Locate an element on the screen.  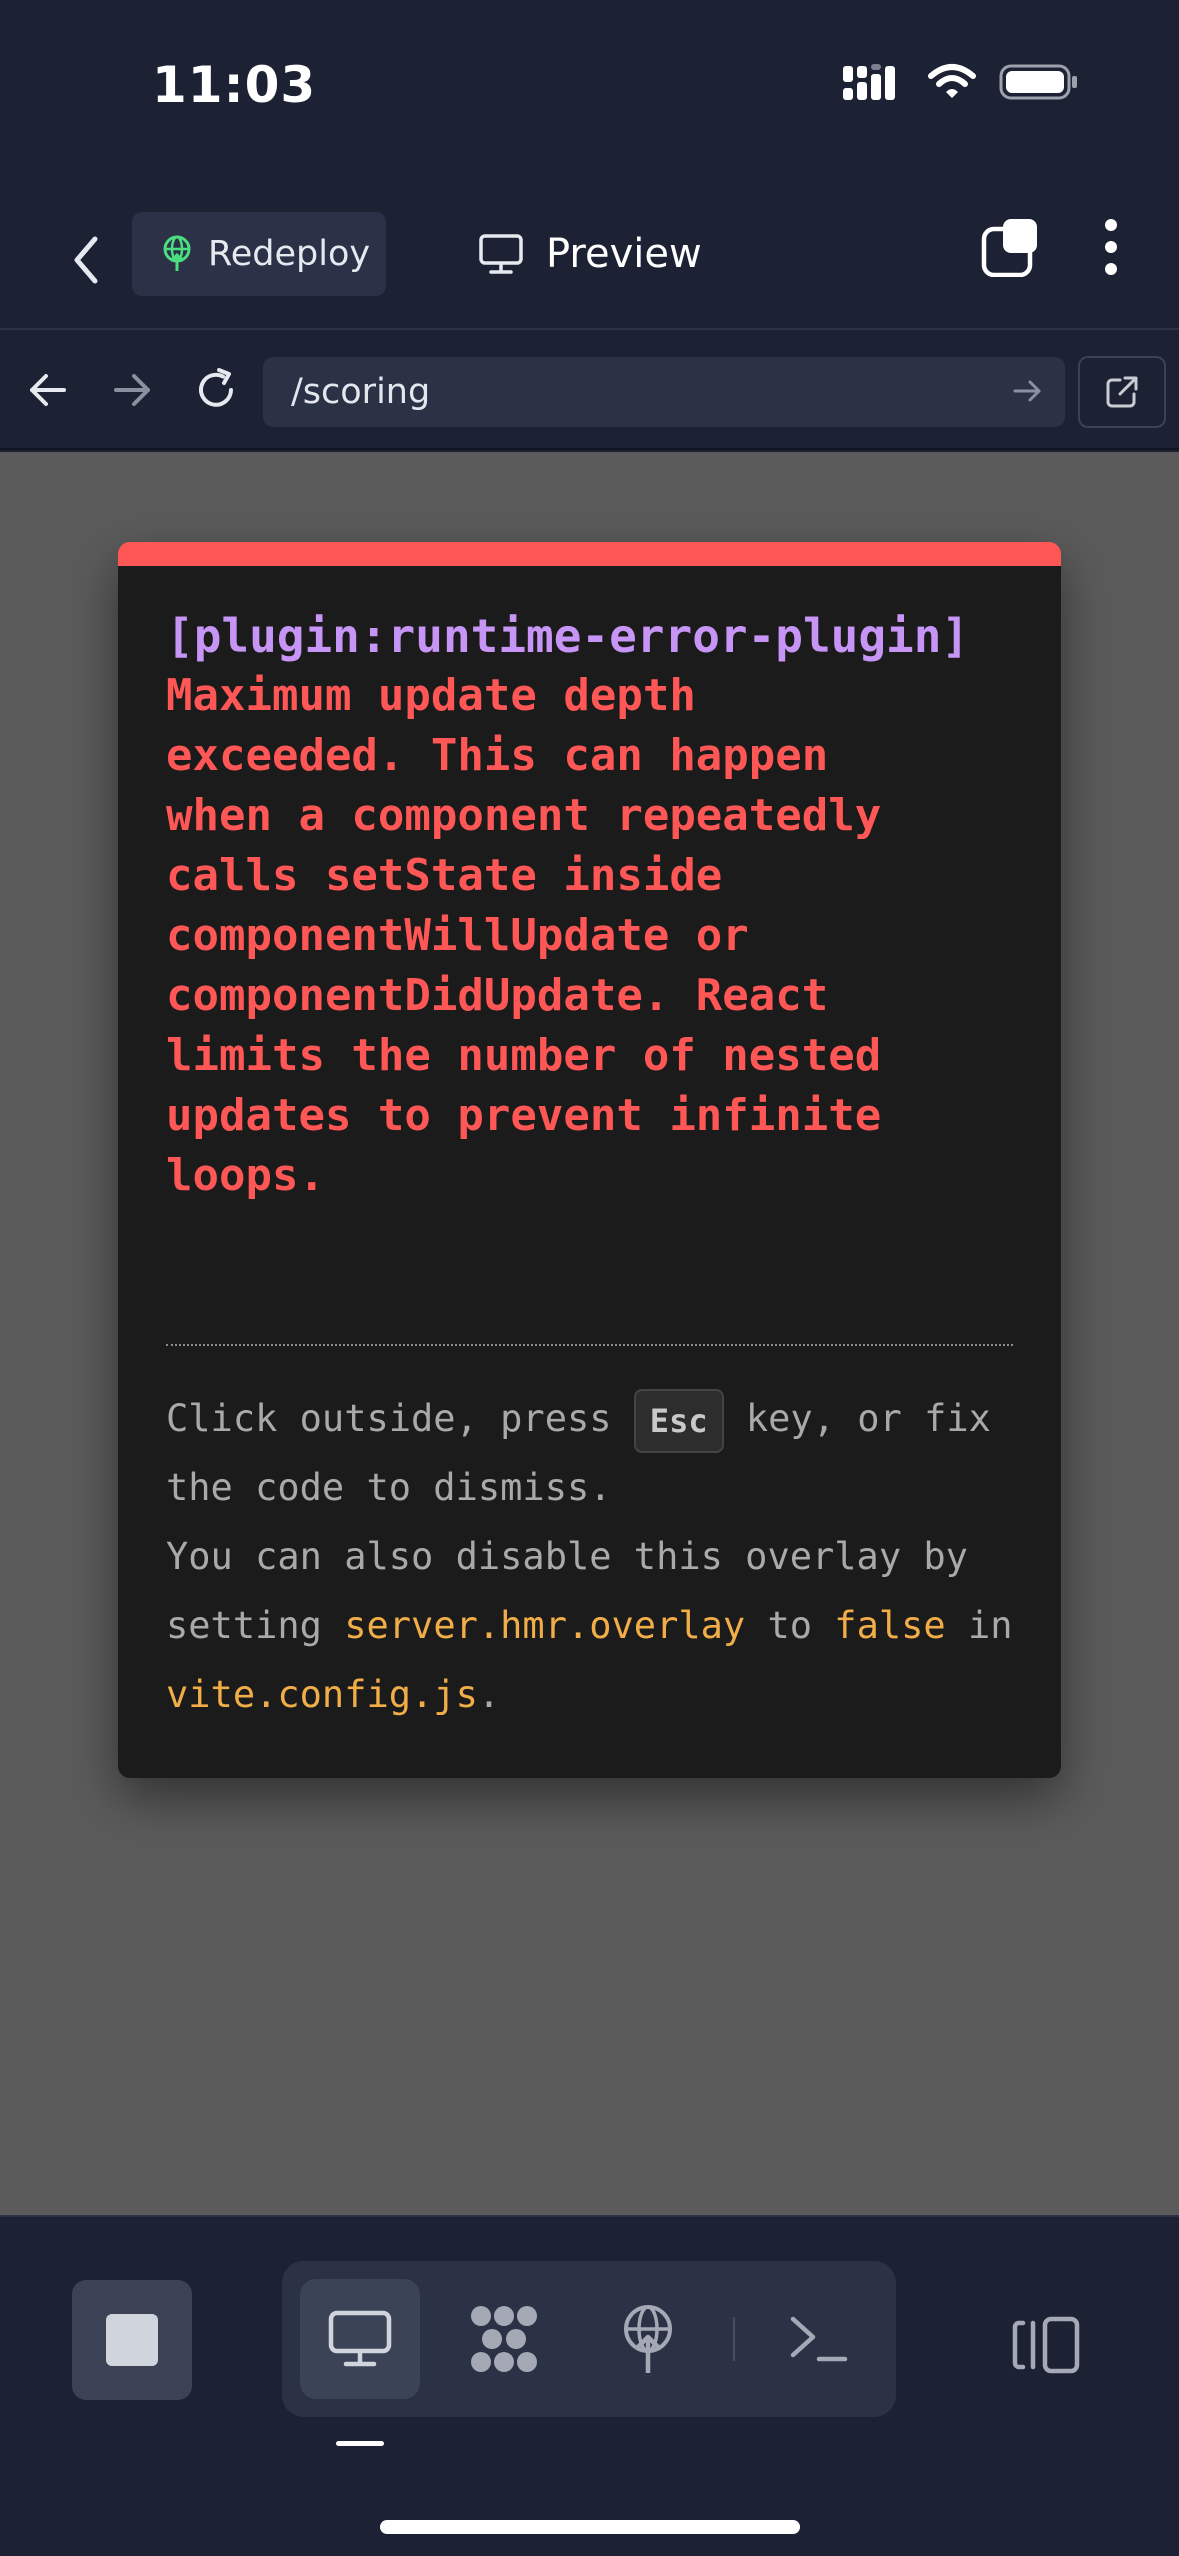
preview-mode-button is located at coordinates (360, 2339).